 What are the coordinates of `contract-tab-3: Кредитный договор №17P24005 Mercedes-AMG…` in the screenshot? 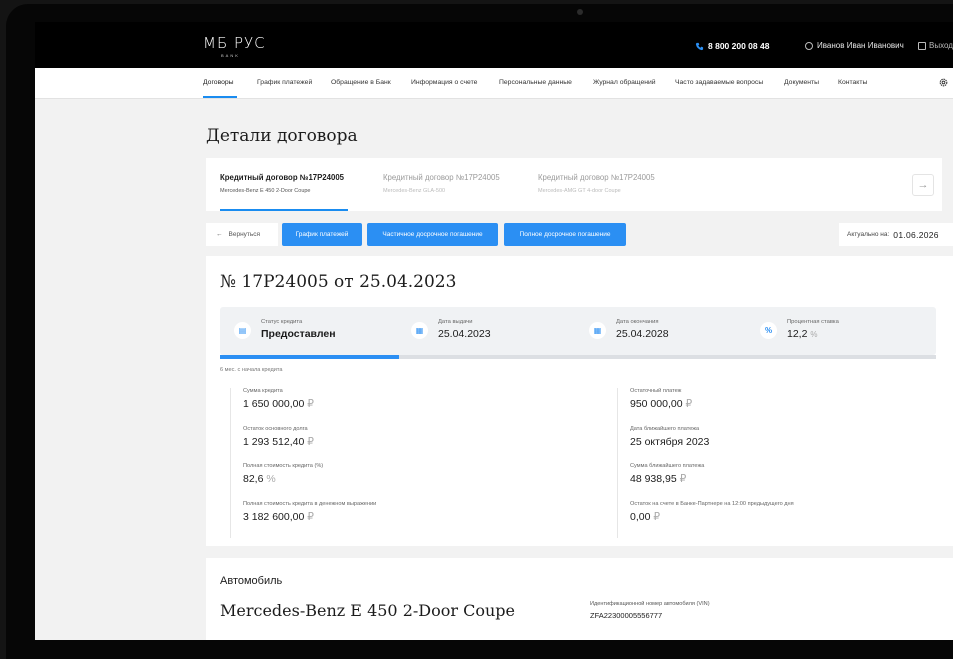 It's located at (596, 183).